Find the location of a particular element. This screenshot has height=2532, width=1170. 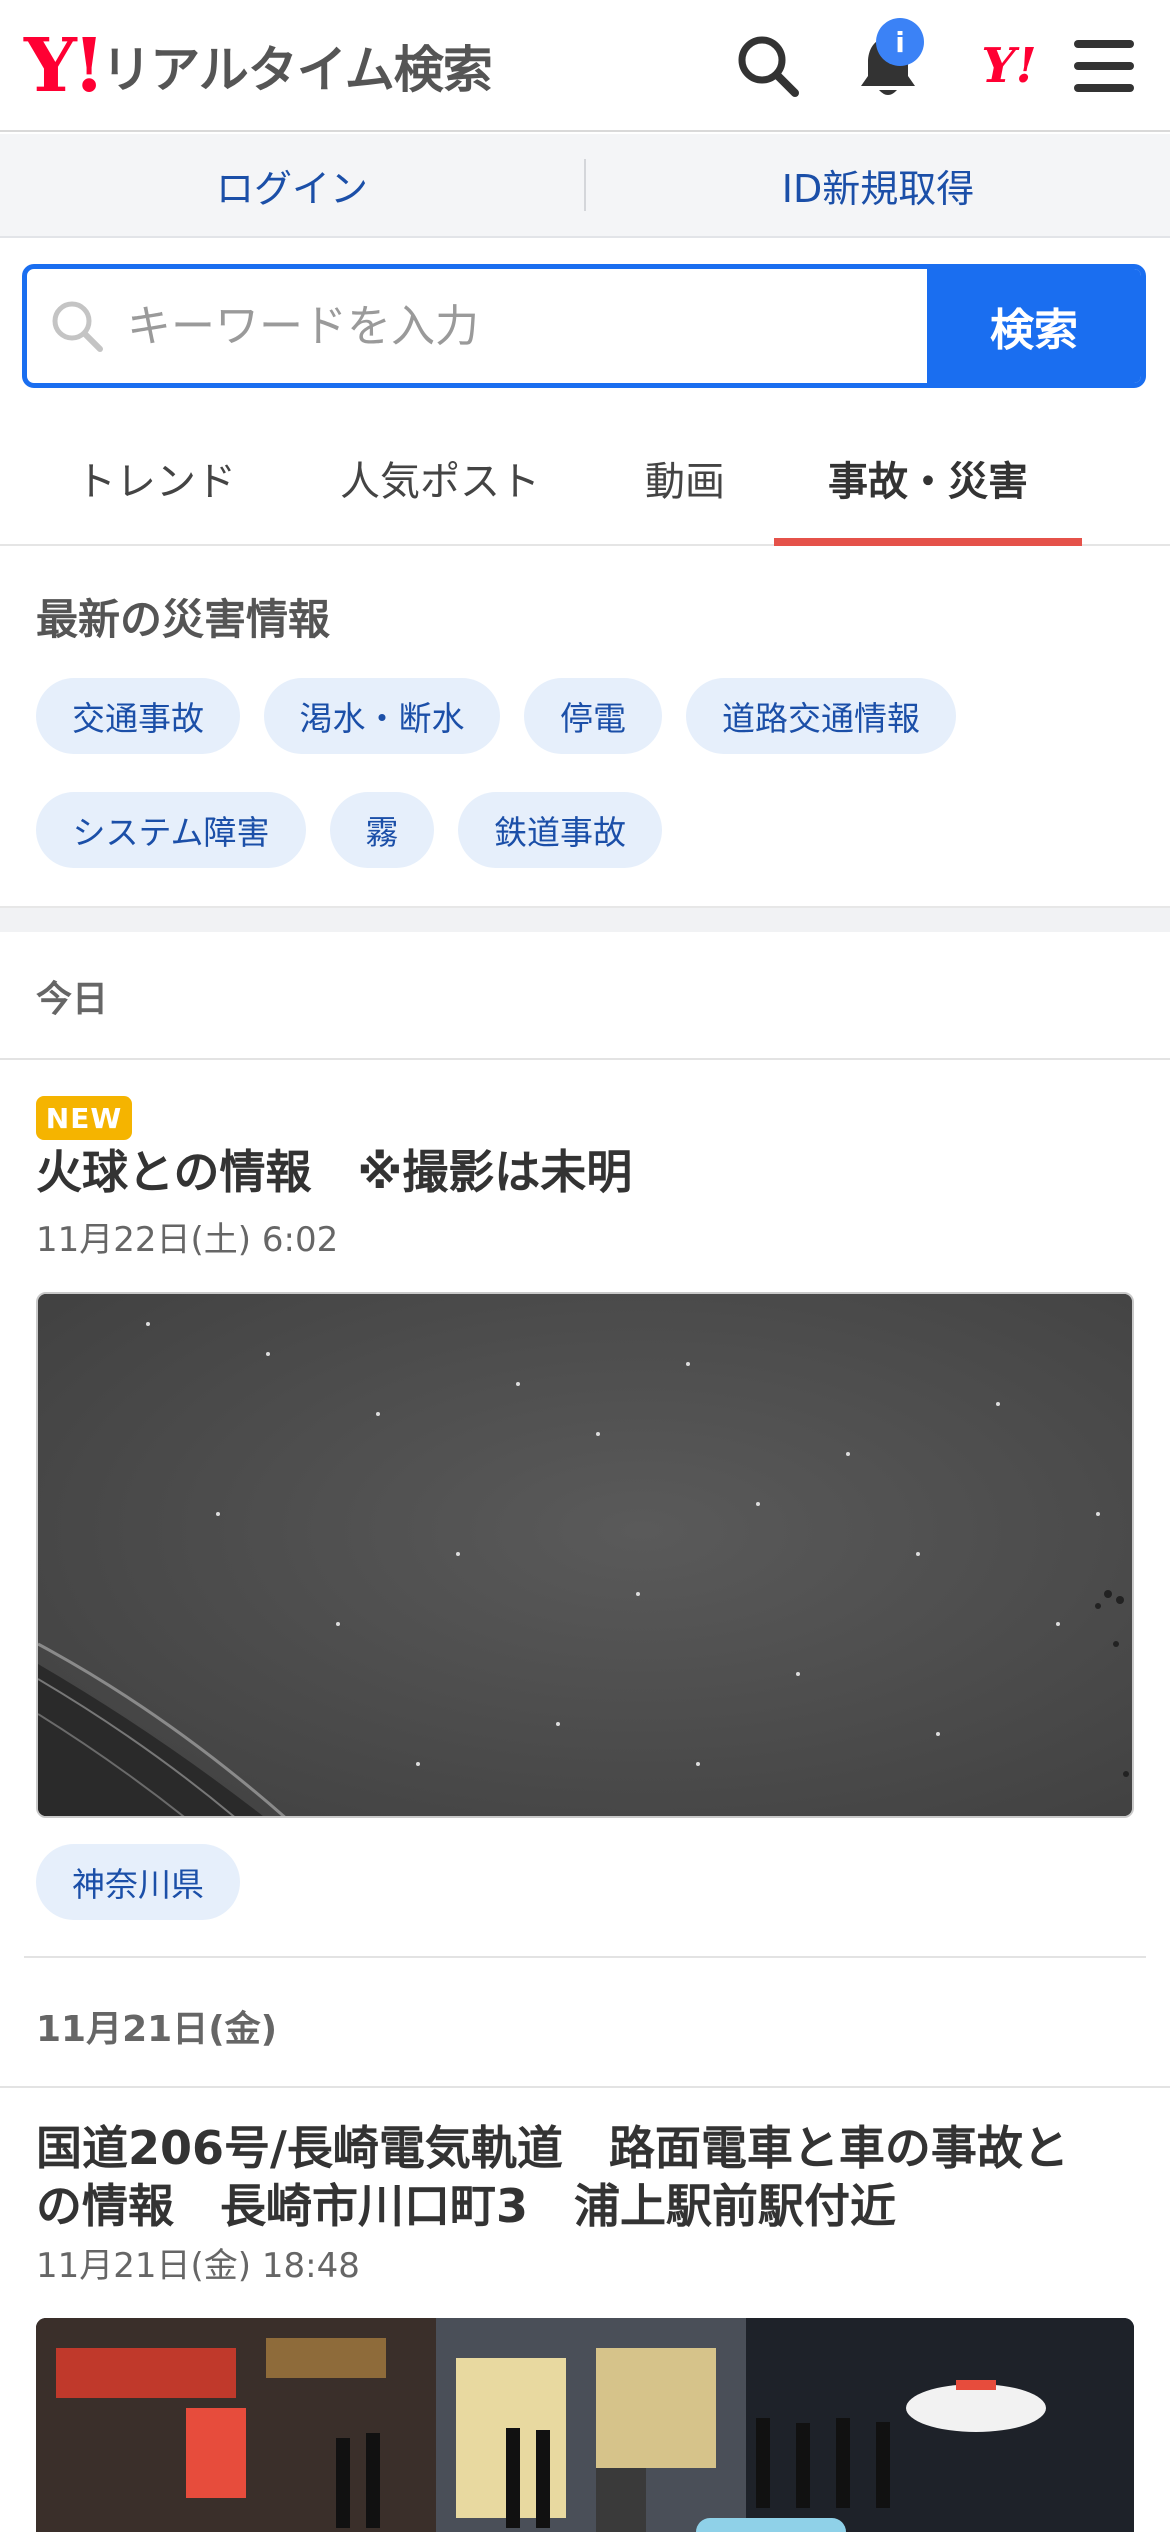

search-icon-glyph is located at coordinates (768, 66).